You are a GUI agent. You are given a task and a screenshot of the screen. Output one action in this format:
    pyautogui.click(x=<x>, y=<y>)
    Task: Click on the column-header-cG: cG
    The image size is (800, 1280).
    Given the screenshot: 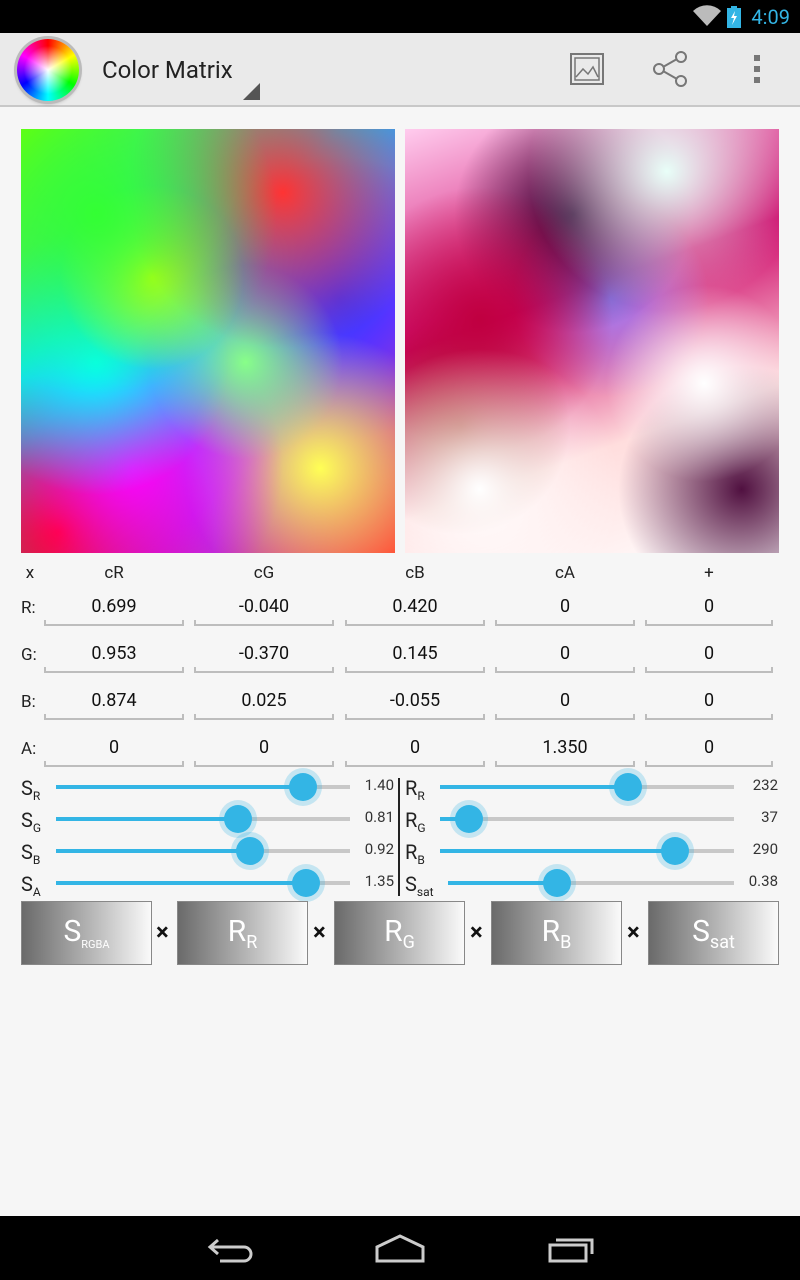 What is the action you would take?
    pyautogui.click(x=264, y=573)
    